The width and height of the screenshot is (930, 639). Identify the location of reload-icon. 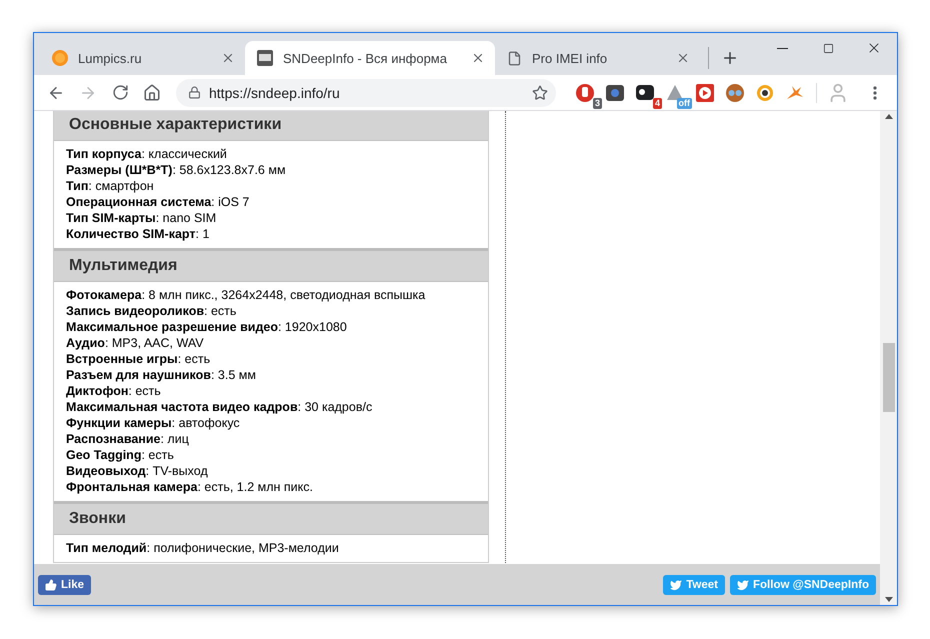
(120, 92).